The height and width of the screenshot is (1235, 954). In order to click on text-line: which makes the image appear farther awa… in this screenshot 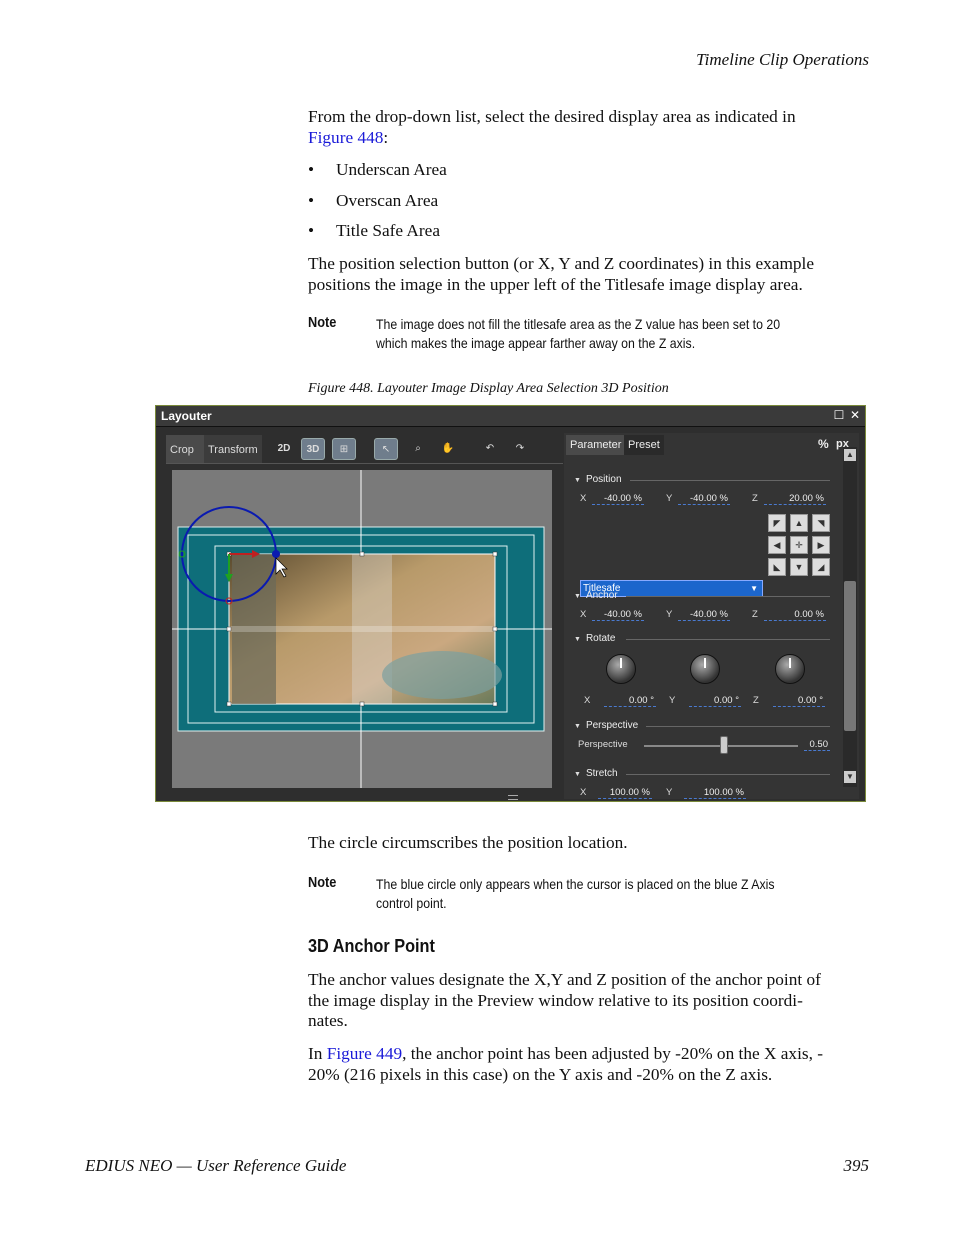, I will do `click(536, 342)`.